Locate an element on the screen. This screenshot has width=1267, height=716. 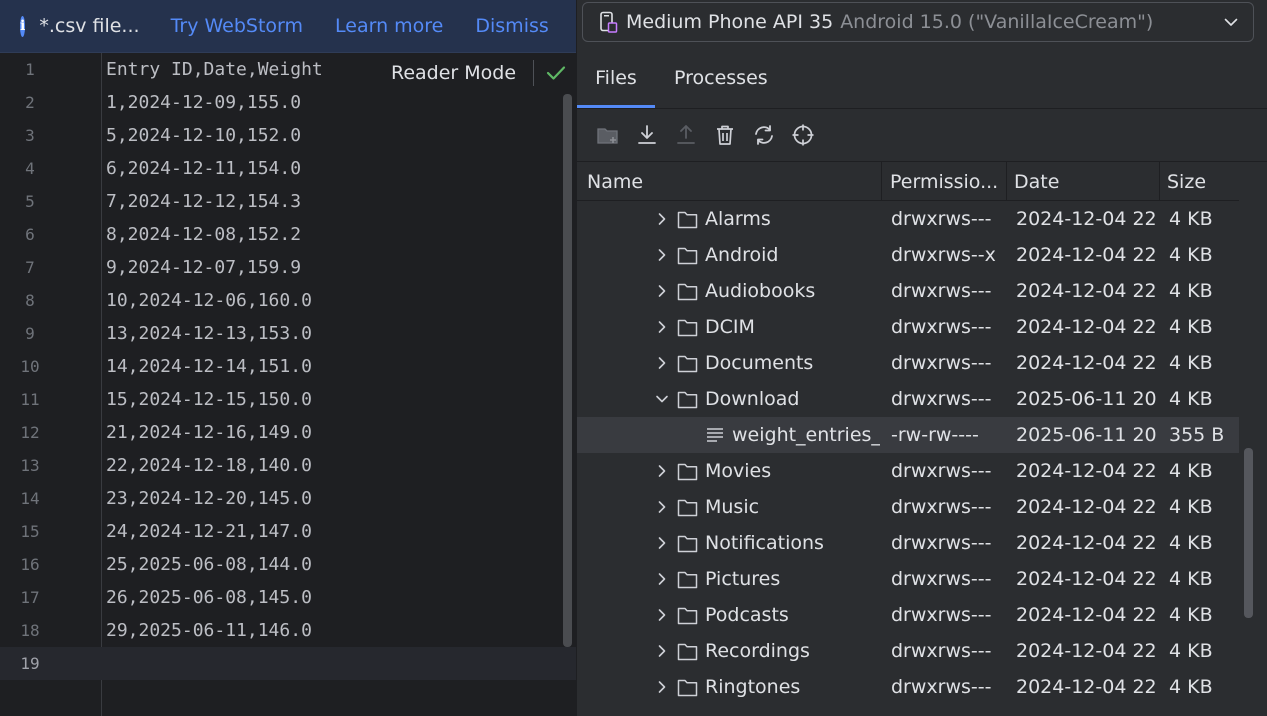
editor-scrollbar is located at coordinates (567, 370).